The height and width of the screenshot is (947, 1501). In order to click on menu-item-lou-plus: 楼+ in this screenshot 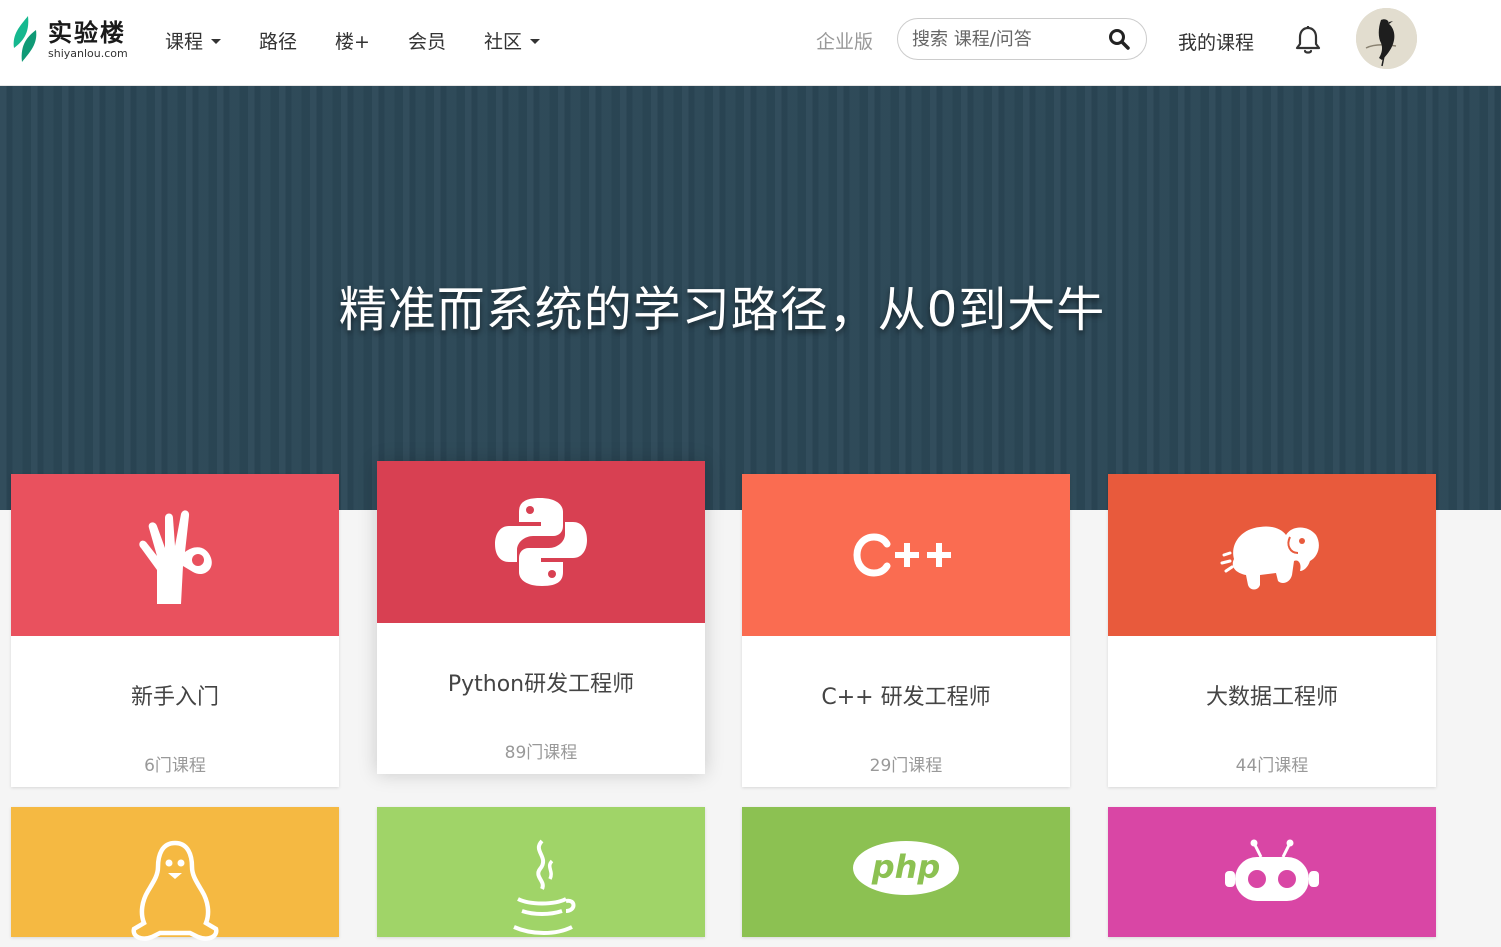, I will do `click(352, 40)`.